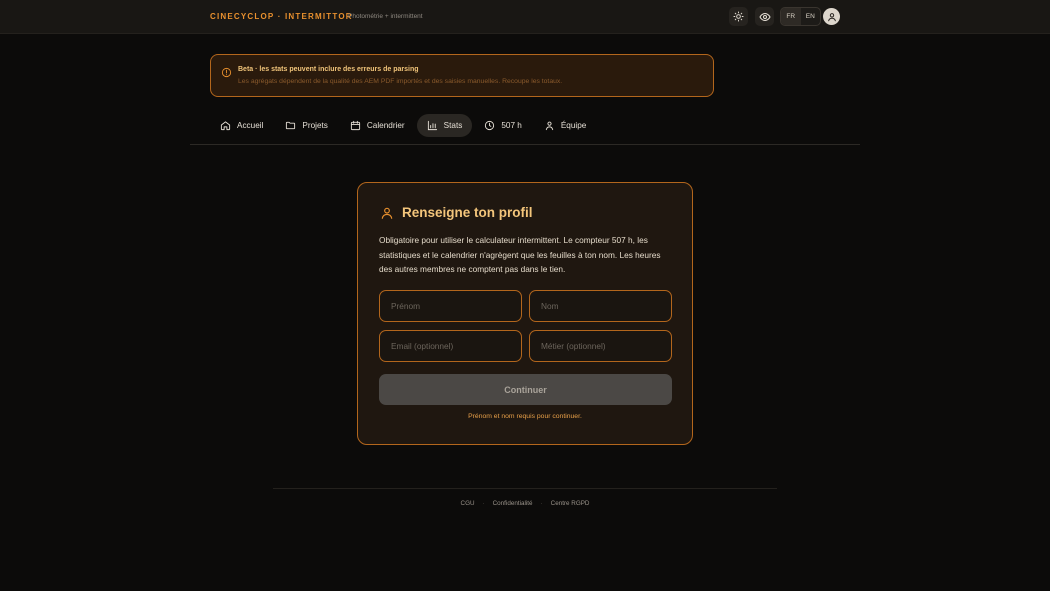 The image size is (1050, 591). Describe the element at coordinates (453, 125) in the screenshot. I see `nav-item-label: Stats` at that location.